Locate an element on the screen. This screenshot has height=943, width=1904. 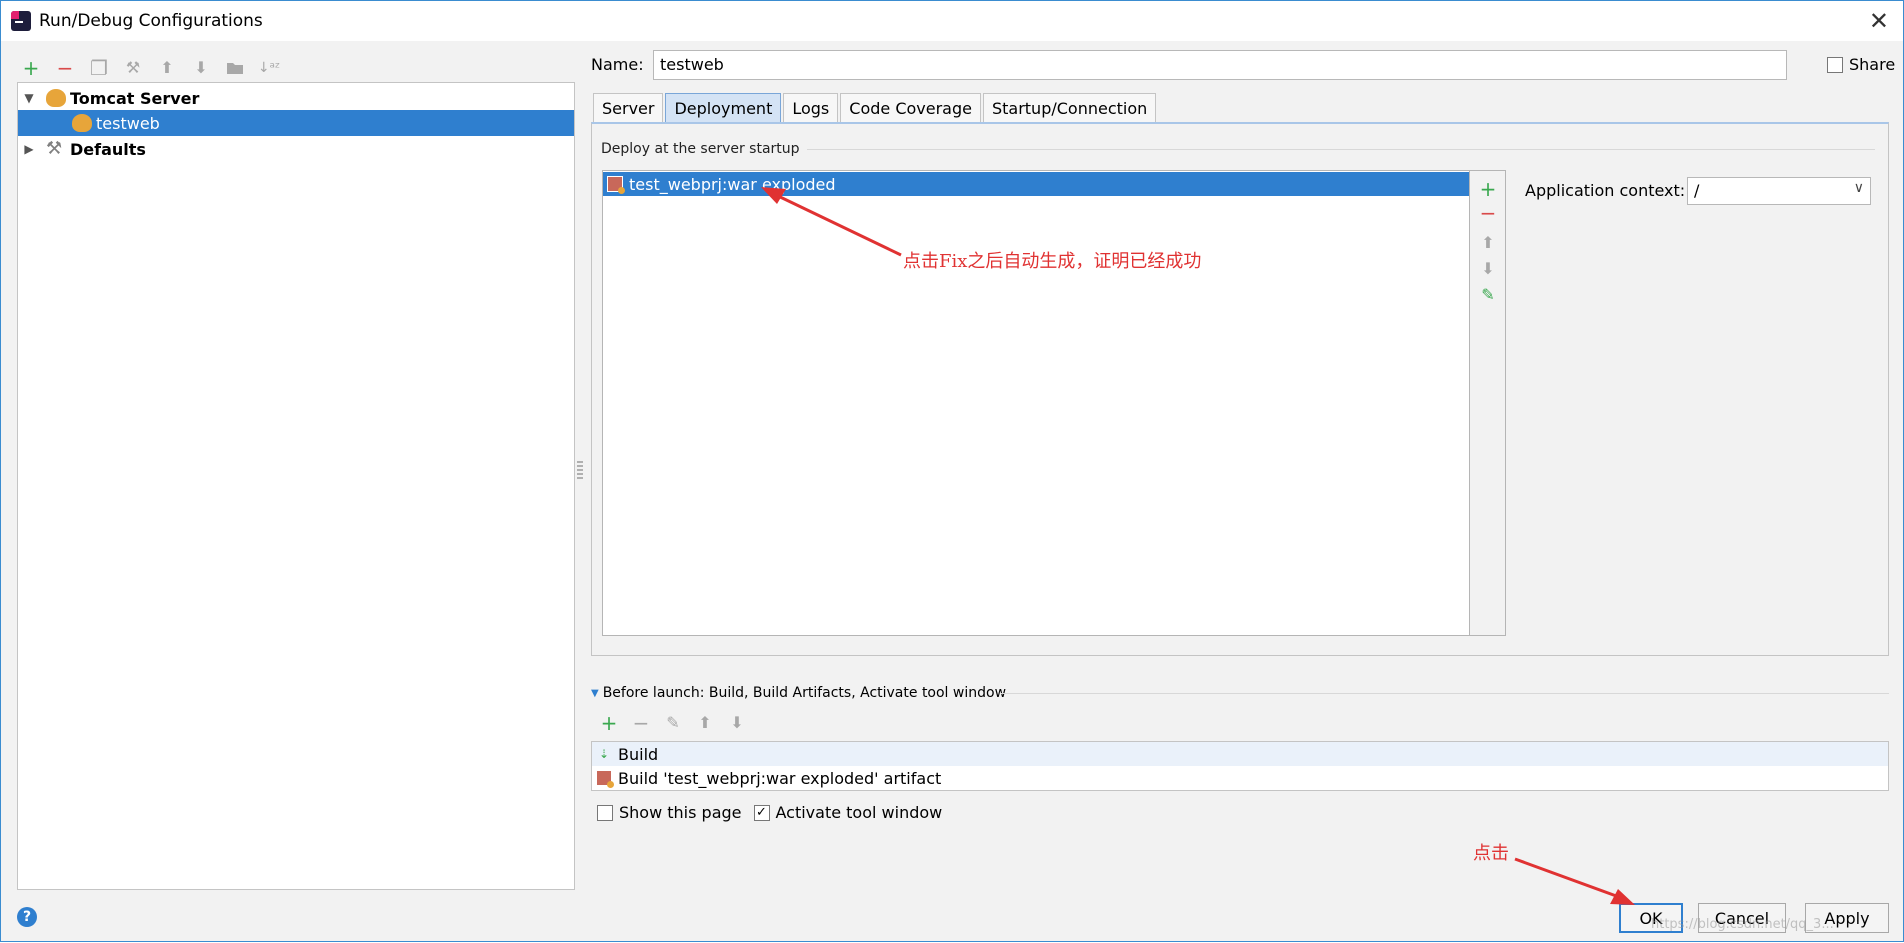
arrowhead-artifact is located at coordinates (773, 195).